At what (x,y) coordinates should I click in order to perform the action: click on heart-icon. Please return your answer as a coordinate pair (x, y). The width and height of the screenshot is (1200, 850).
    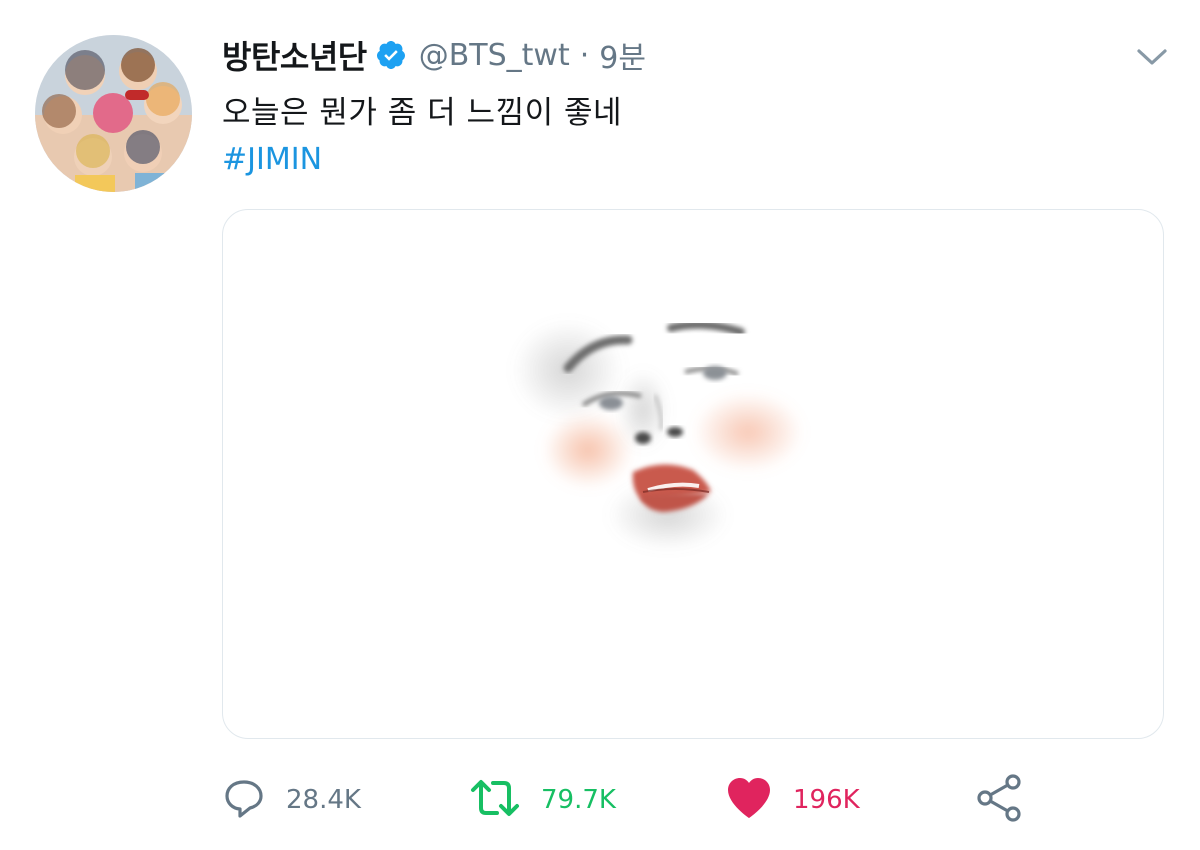
    Looking at the image, I should click on (749, 800).